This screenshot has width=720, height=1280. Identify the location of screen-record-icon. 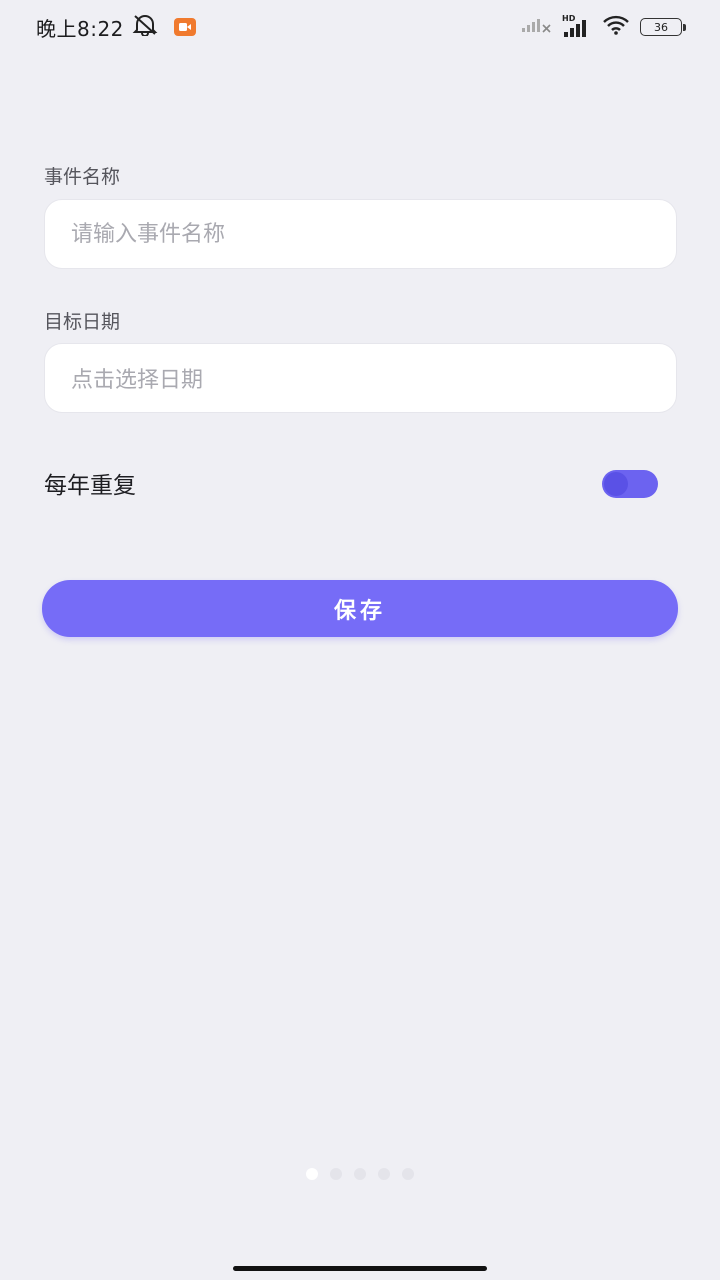
(184, 27).